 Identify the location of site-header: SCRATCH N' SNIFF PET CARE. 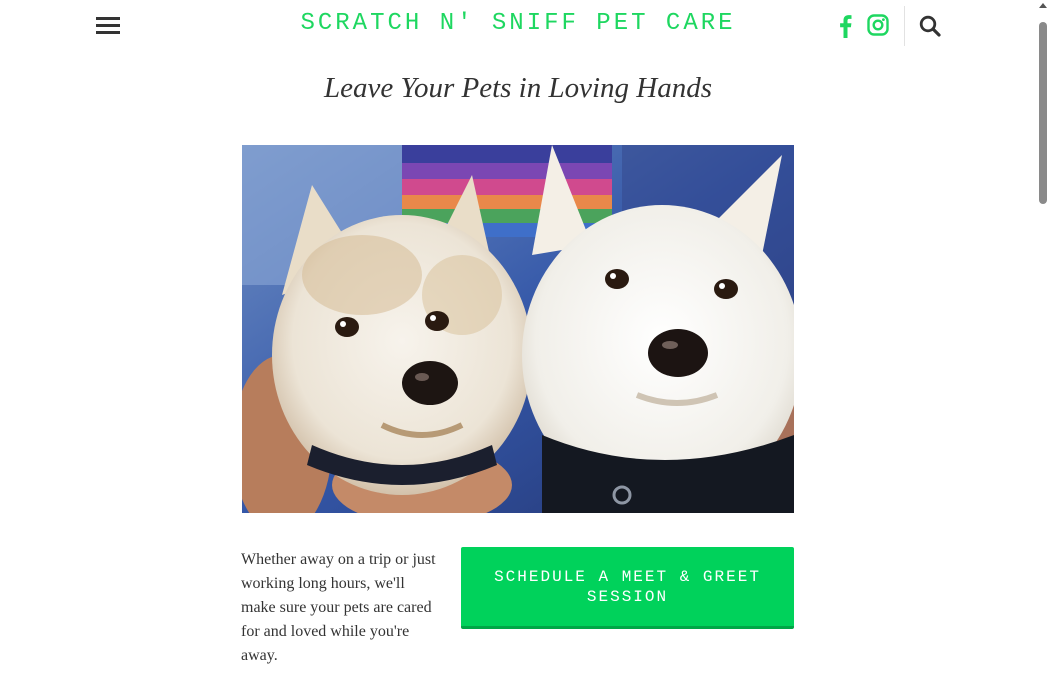
(518, 26).